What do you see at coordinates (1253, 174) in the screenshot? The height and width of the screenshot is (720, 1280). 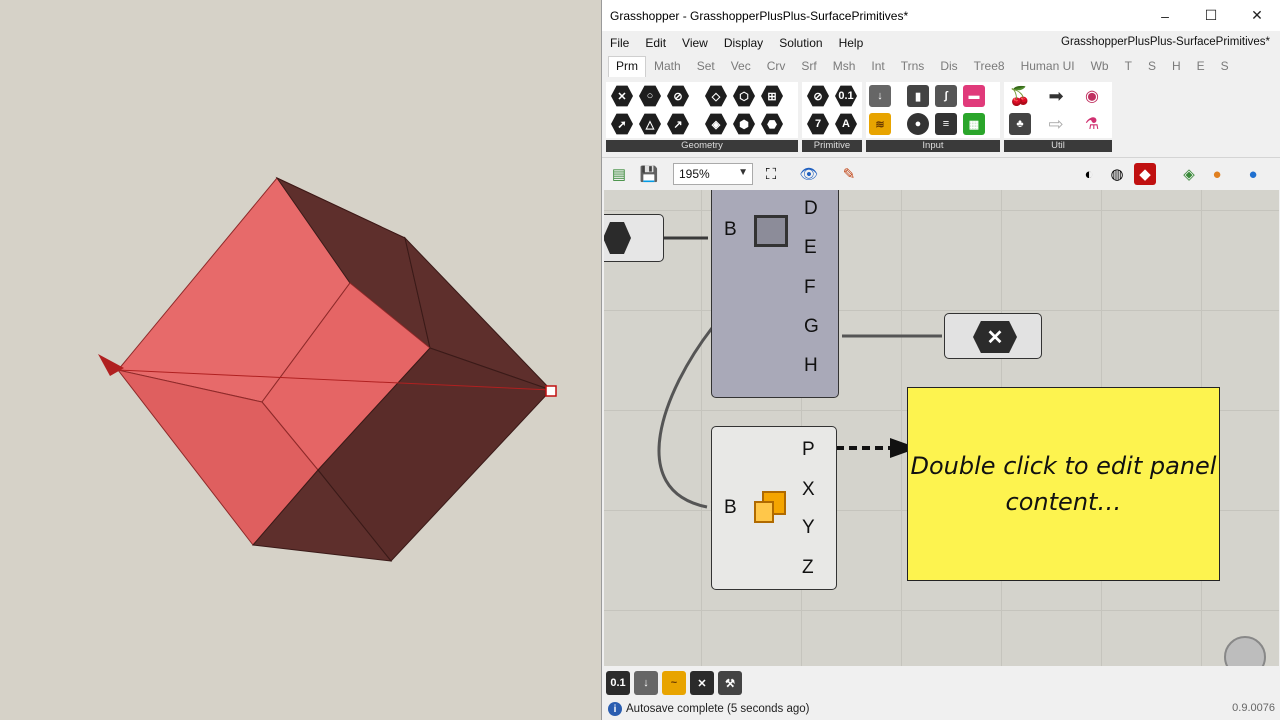 I see `display-options-icon: ●` at bounding box center [1253, 174].